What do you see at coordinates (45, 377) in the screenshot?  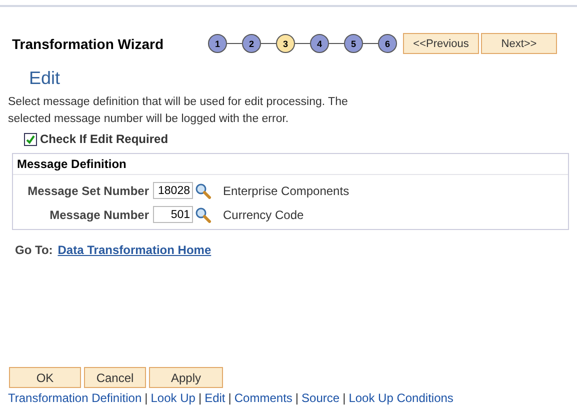 I see `action-button: OK` at bounding box center [45, 377].